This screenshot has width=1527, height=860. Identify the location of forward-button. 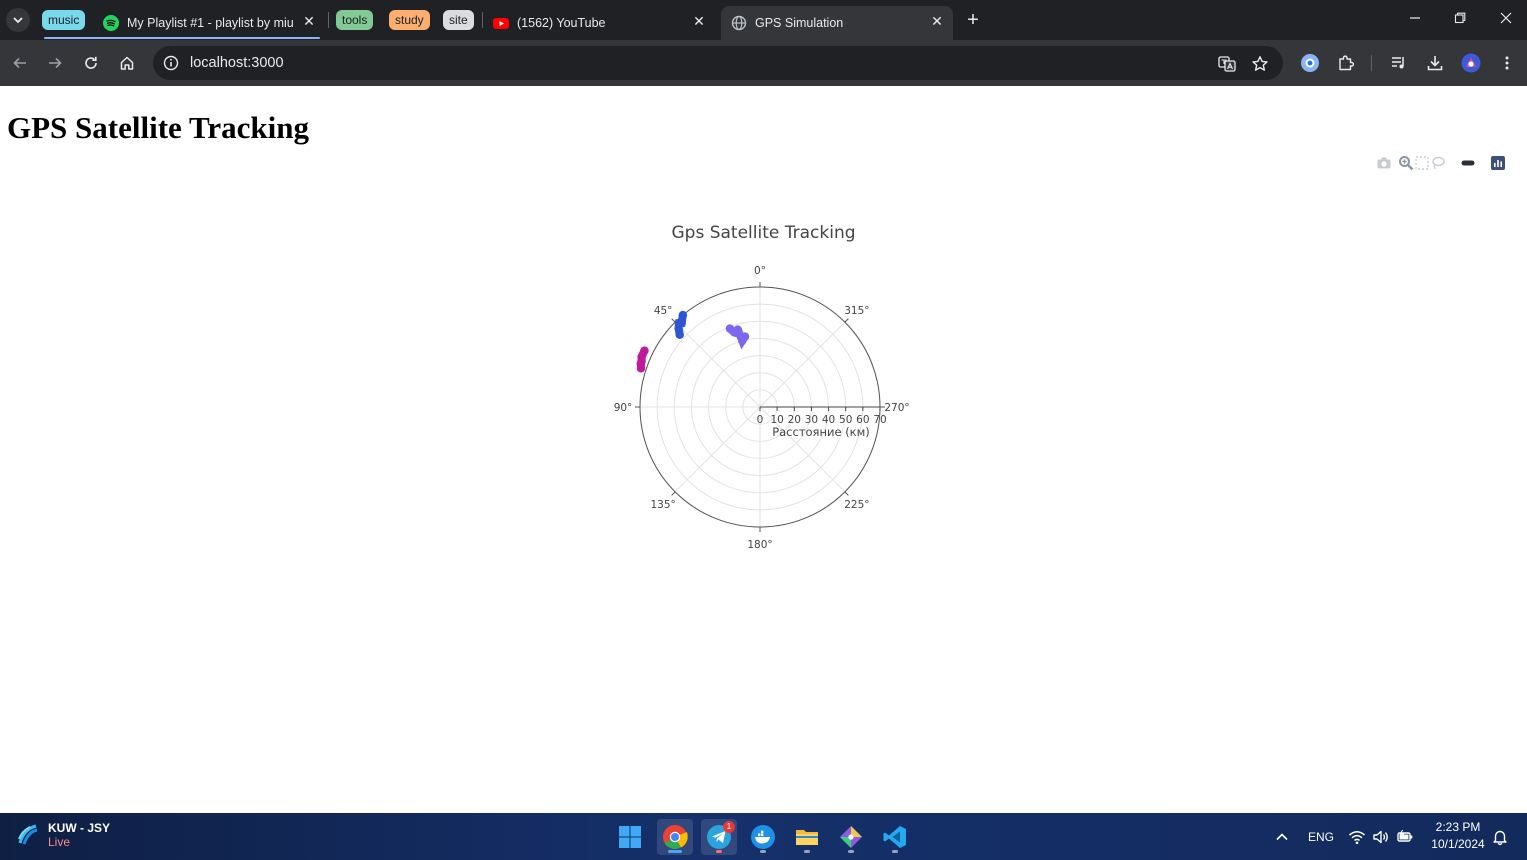
(55, 63).